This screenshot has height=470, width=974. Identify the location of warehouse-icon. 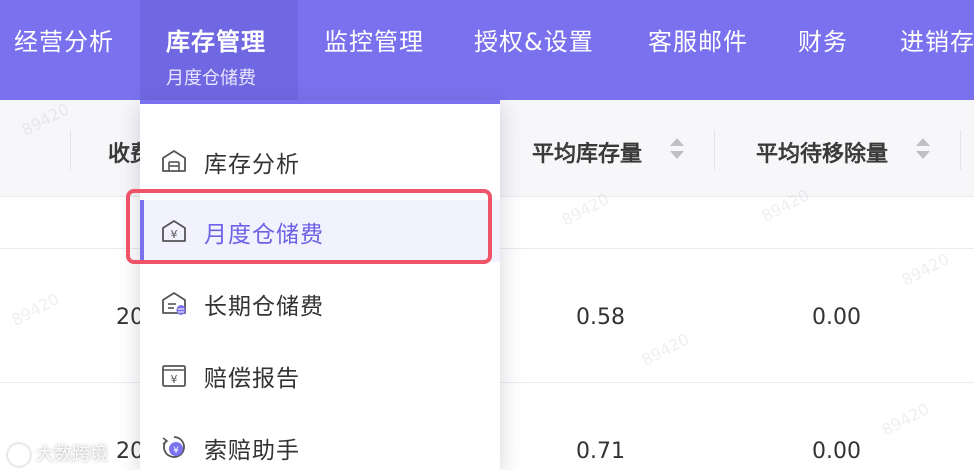
(174, 161).